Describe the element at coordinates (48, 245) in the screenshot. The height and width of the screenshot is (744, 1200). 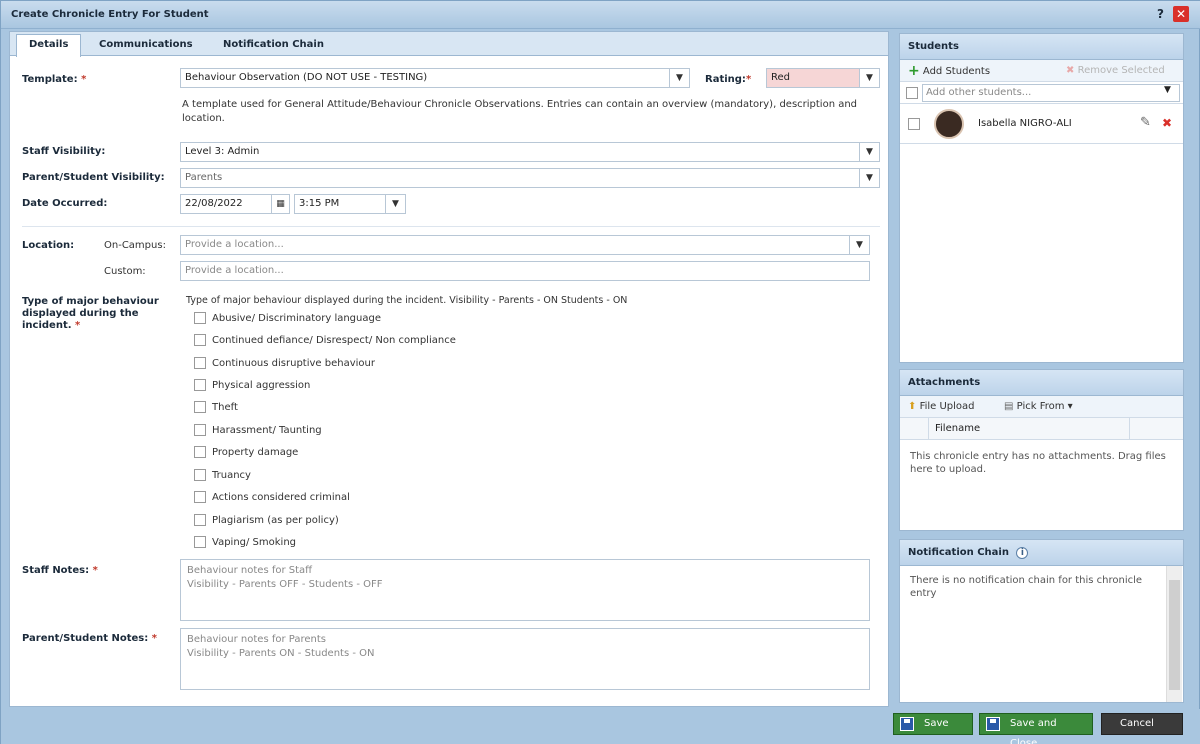
I see `location-label: Location:` at that location.